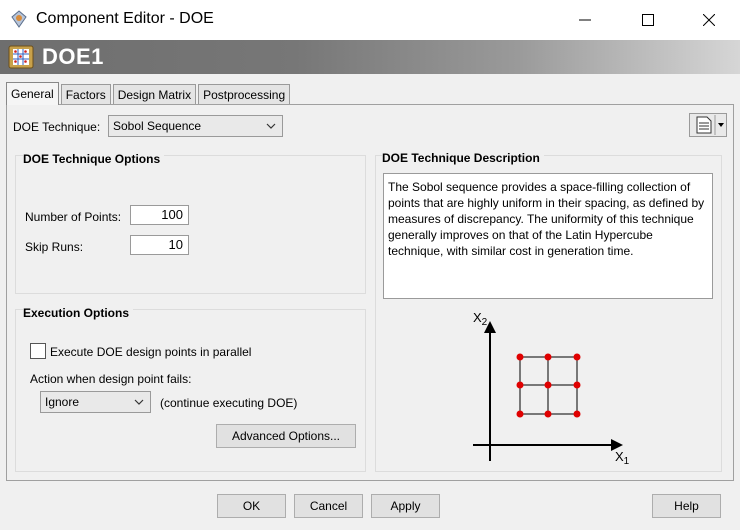 The height and width of the screenshot is (530, 740). I want to click on component-header: DOE1, so click(370, 57).